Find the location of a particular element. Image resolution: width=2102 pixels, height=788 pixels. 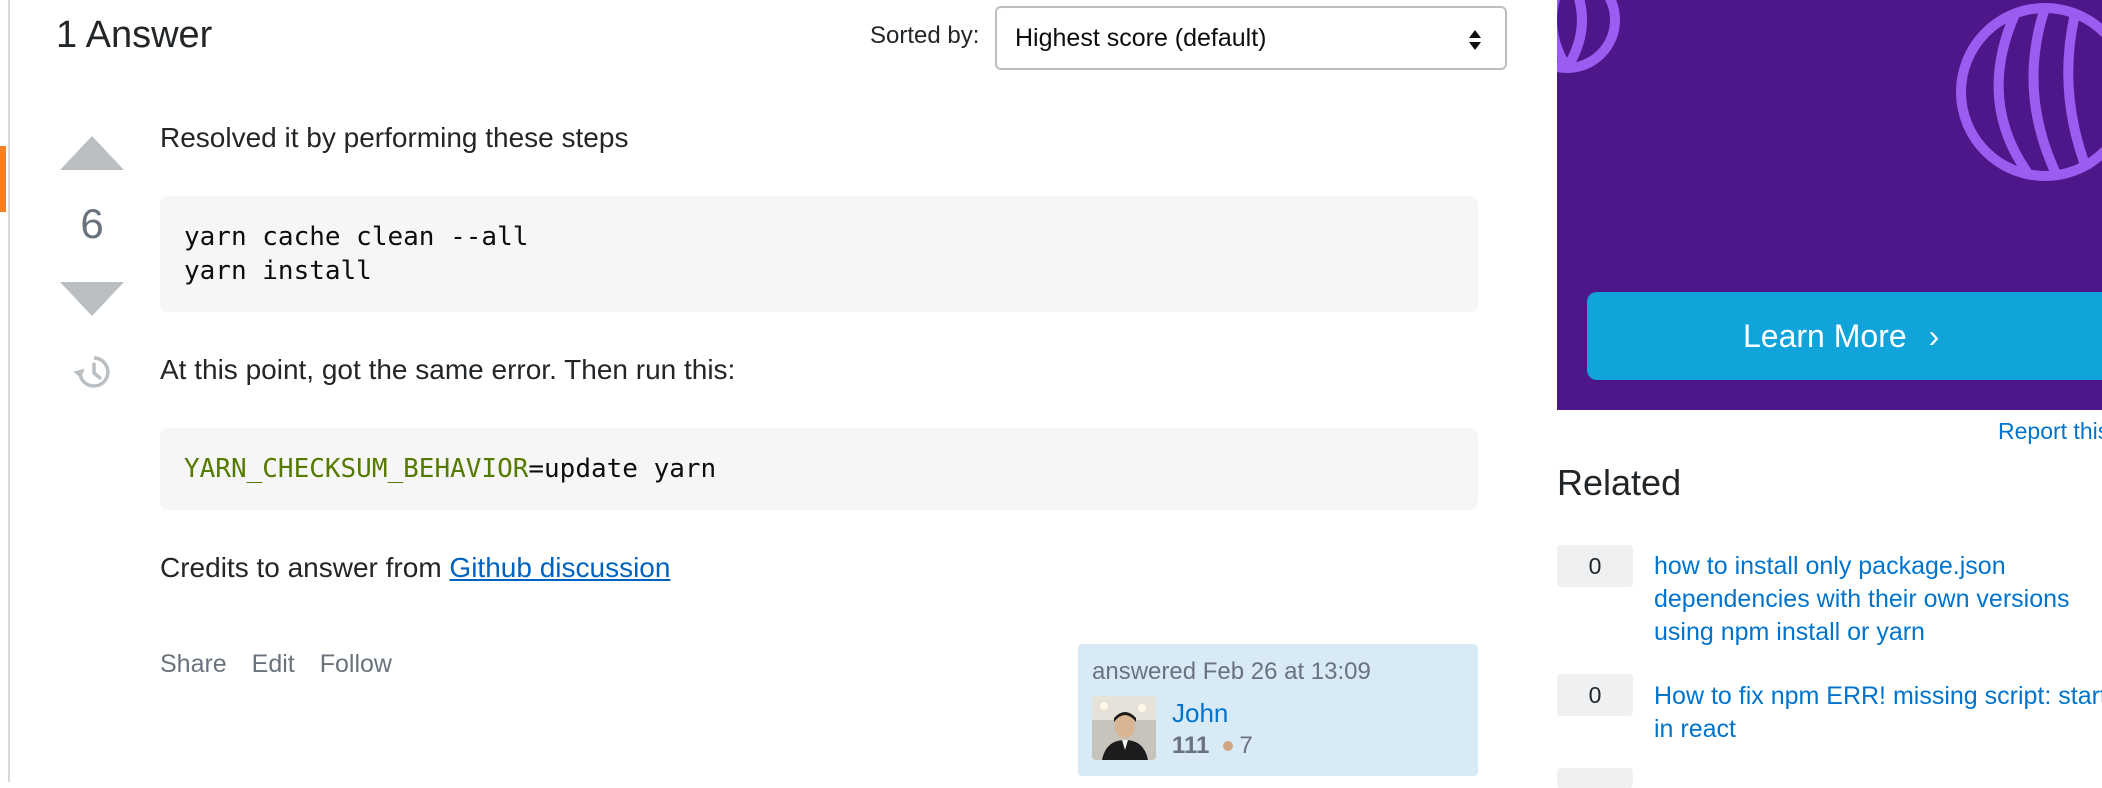

report-ad-link: Report this ad is located at coordinates (2050, 431).